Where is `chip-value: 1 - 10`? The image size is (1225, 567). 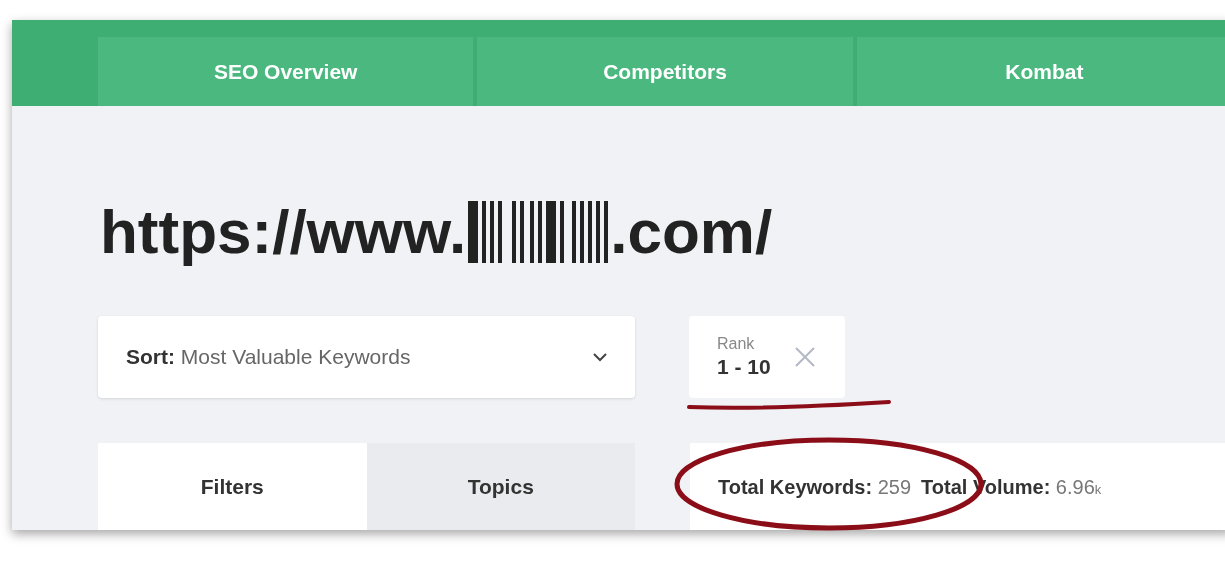 chip-value: 1 - 10 is located at coordinates (744, 366).